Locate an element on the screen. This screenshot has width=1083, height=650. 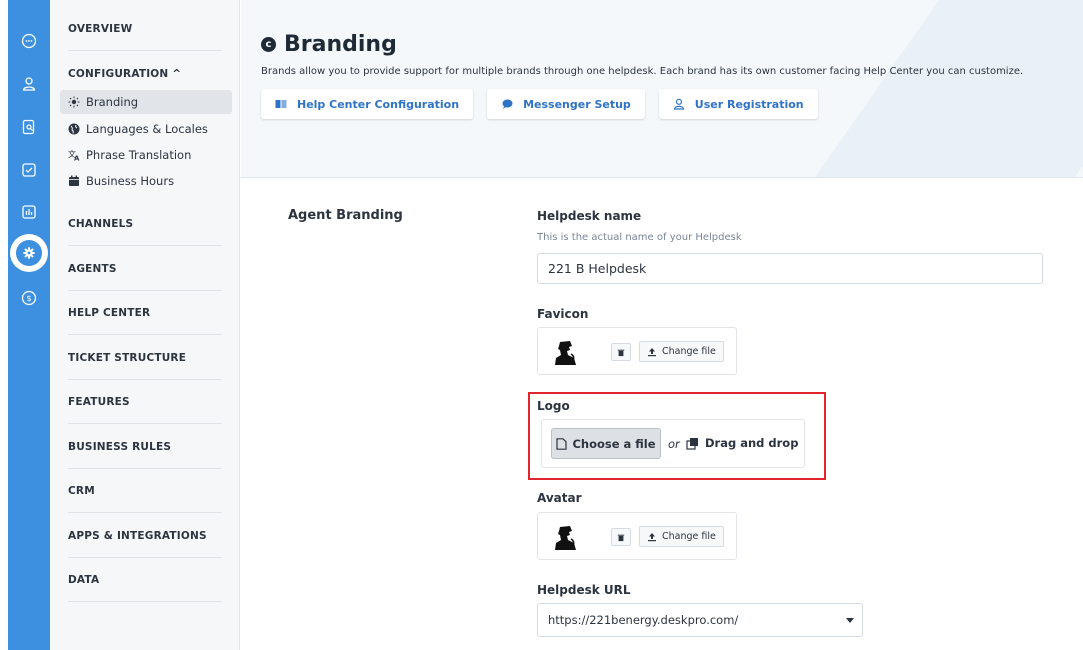
header-decoration is located at coordinates (947, 88).